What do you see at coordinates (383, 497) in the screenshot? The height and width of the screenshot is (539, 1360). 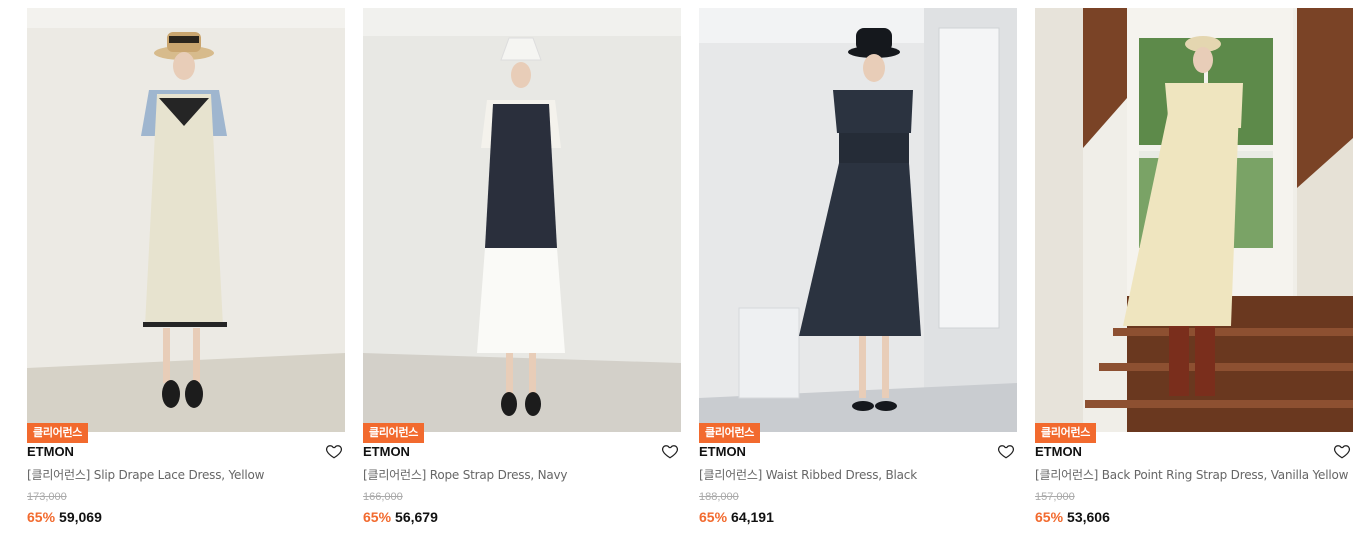 I see `original-price: 166,000` at bounding box center [383, 497].